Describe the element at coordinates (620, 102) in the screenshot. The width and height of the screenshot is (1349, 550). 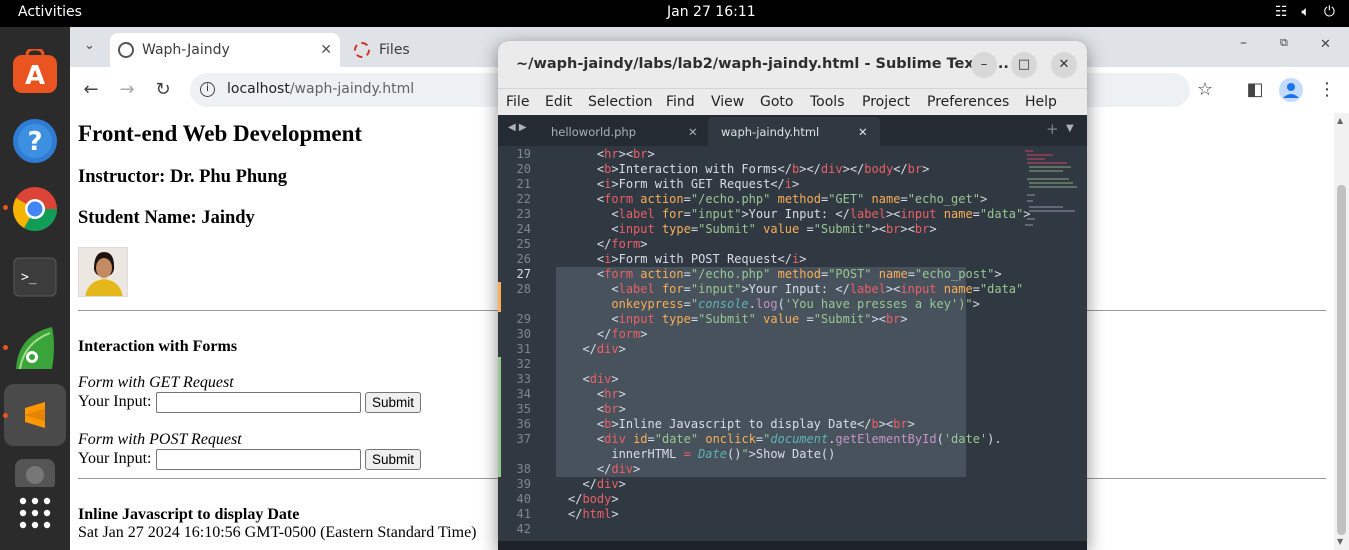
I see `menu-selection: Selection` at that location.